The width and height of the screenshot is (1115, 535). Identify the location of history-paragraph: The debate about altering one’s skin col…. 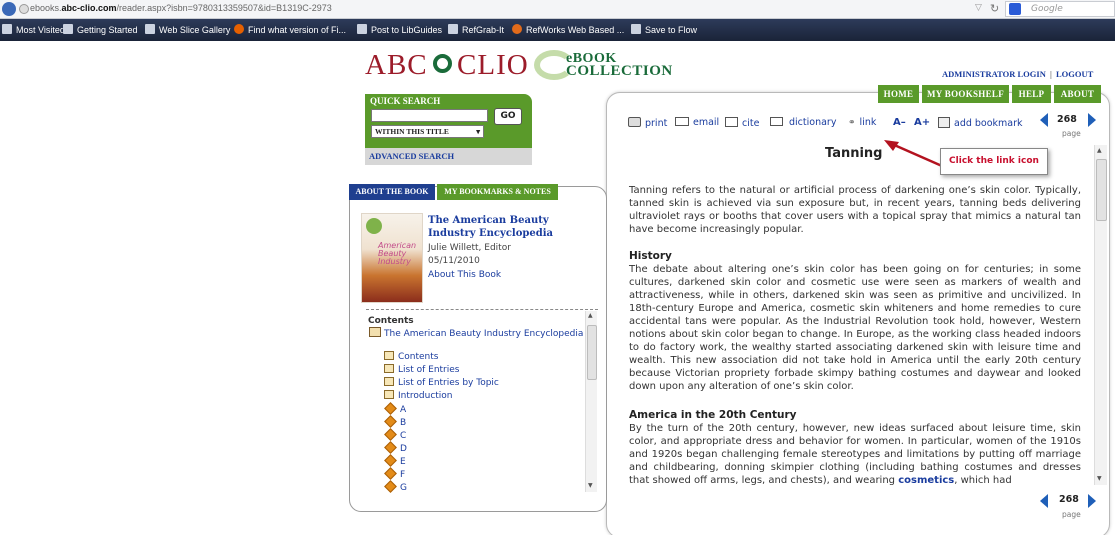
(855, 328).